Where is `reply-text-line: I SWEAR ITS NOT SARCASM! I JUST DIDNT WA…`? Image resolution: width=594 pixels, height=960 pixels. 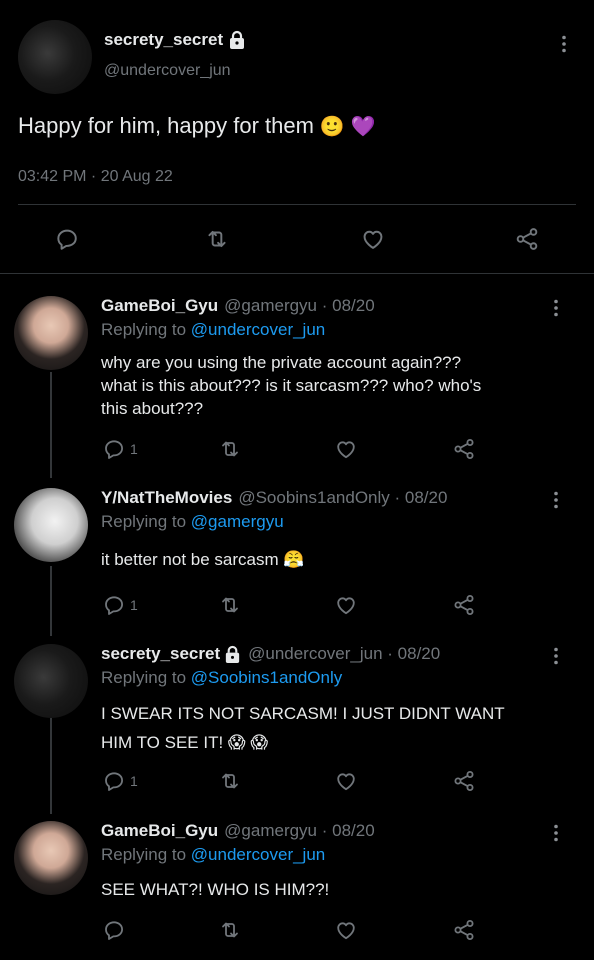 reply-text-line: I SWEAR ITS NOT SARCASM! I JUST DIDNT WA… is located at coordinates (303, 713).